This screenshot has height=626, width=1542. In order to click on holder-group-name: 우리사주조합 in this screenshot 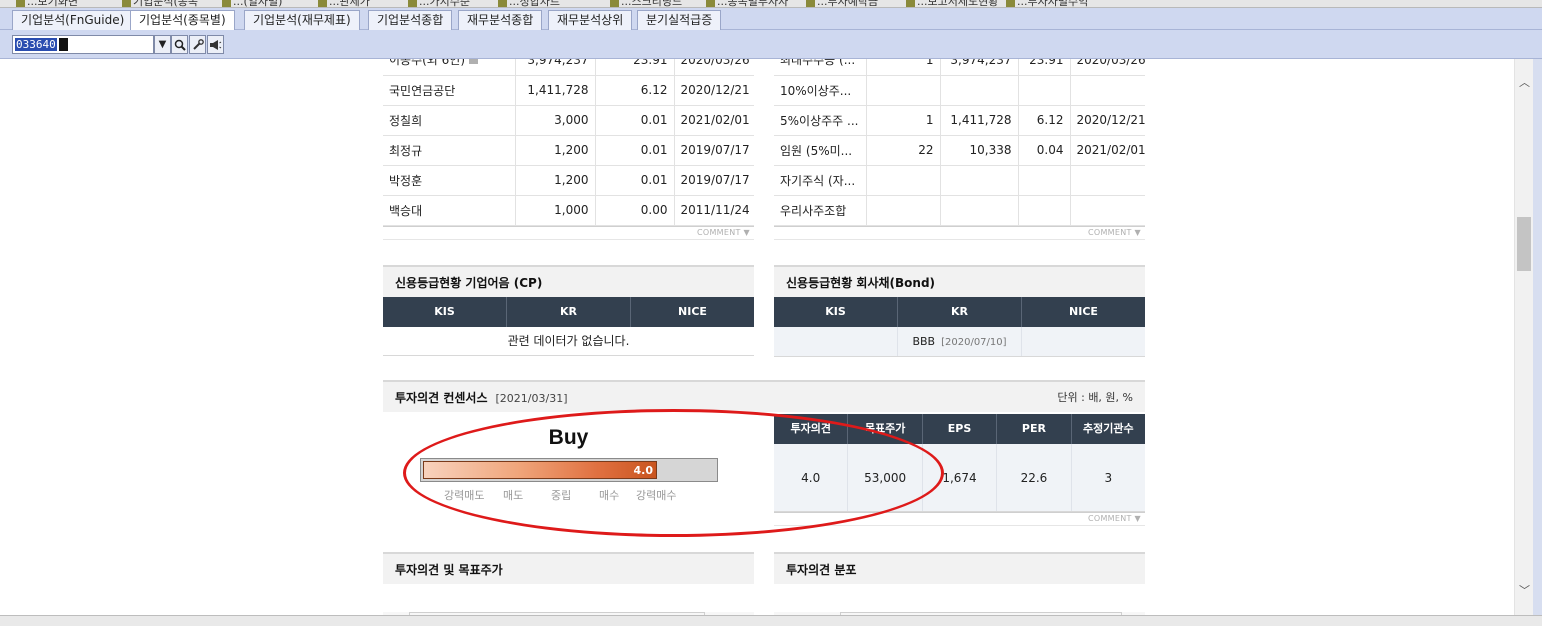, I will do `click(820, 210)`.